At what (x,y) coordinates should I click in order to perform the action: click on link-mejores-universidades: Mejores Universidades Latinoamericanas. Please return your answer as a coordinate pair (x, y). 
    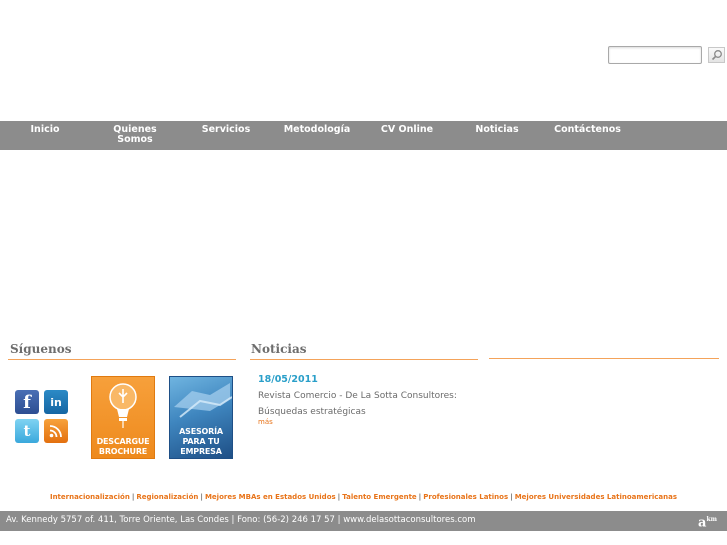
    Looking at the image, I should click on (596, 497).